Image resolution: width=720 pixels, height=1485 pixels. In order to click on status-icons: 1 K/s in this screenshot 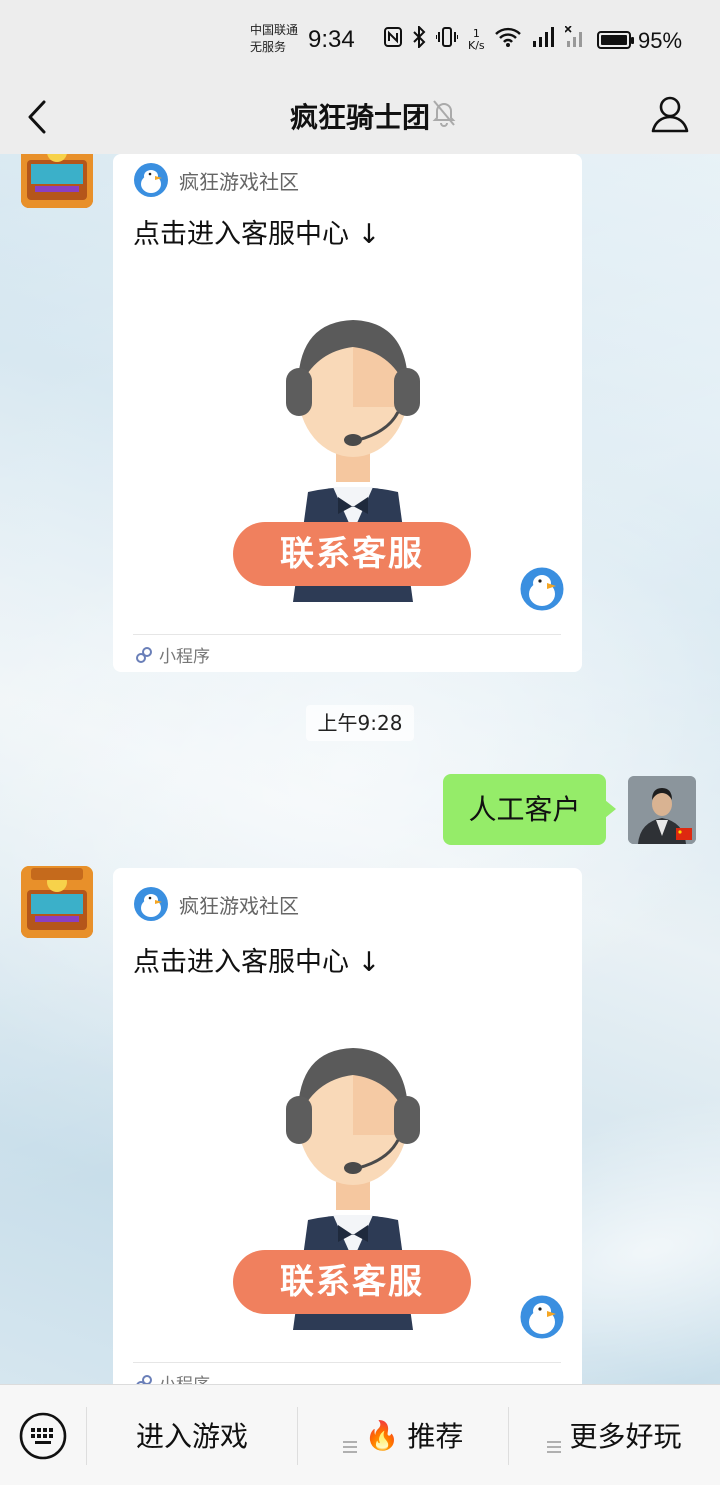, I will do `click(509, 38)`.